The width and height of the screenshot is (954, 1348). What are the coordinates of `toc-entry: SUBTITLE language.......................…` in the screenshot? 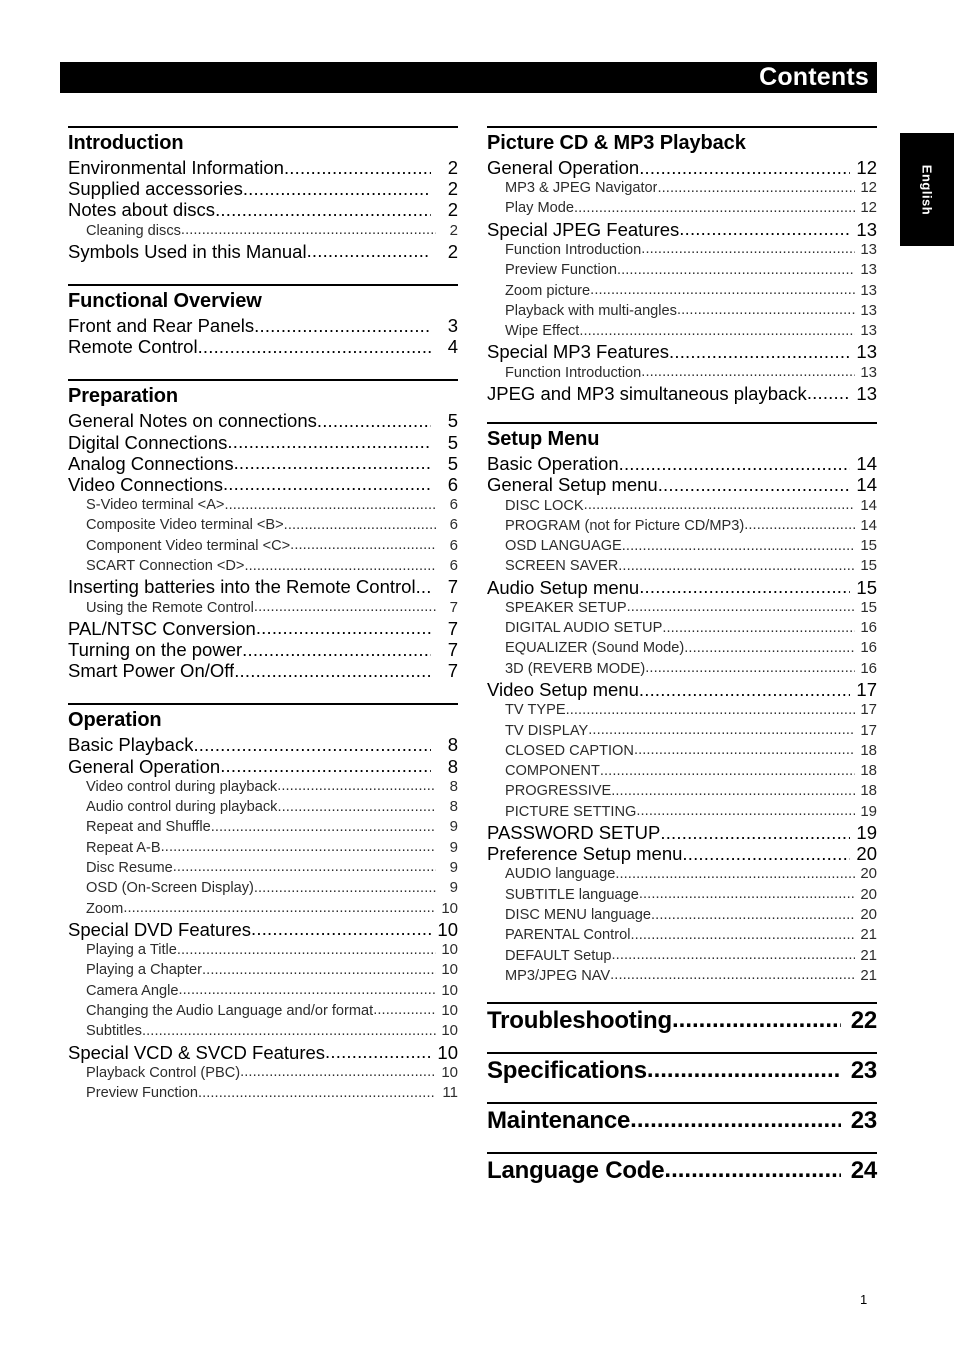 It's located at (682, 895).